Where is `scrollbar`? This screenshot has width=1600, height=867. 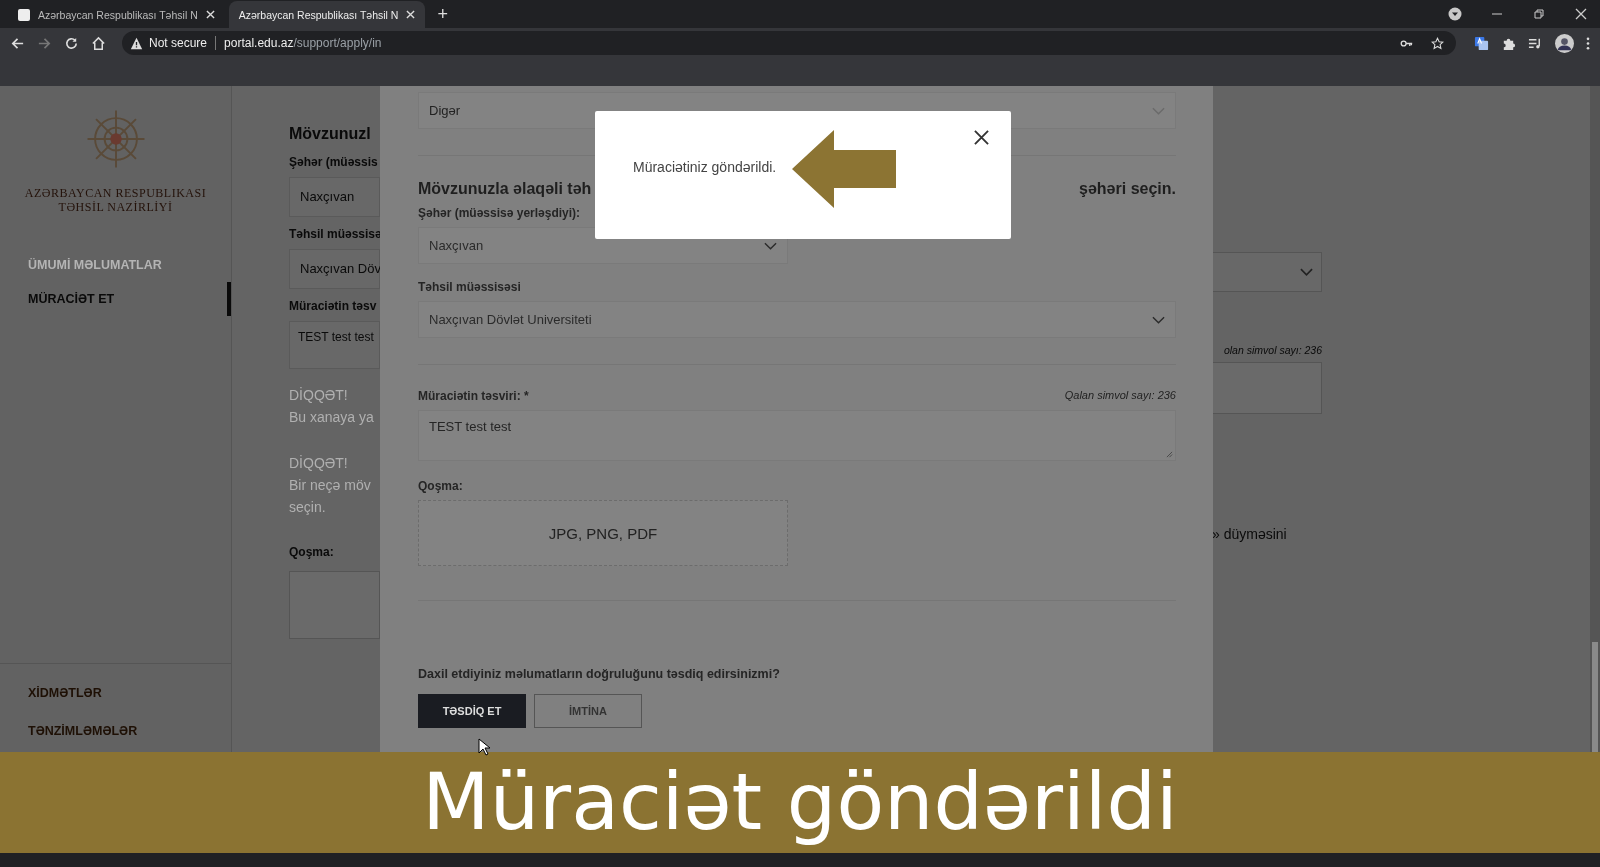 scrollbar is located at coordinates (1595, 419).